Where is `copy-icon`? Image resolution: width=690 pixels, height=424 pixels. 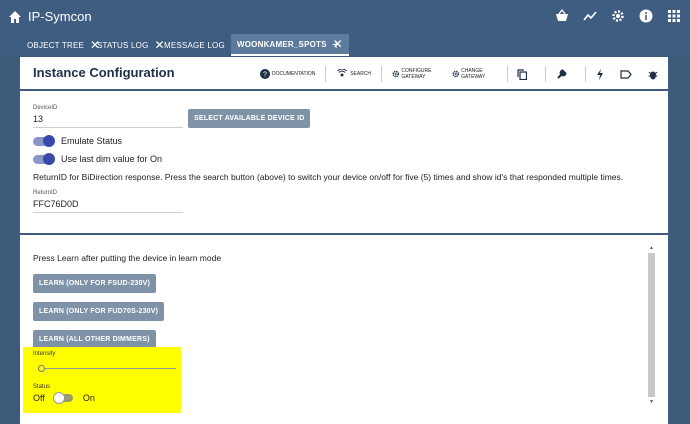
copy-icon is located at coordinates (523, 74).